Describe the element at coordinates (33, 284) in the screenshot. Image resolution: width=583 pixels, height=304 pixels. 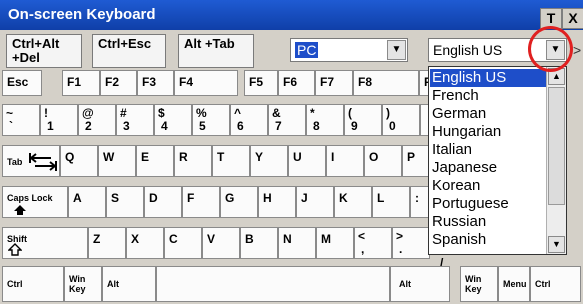
I see `key-ctrl-left: Ctrl` at that location.